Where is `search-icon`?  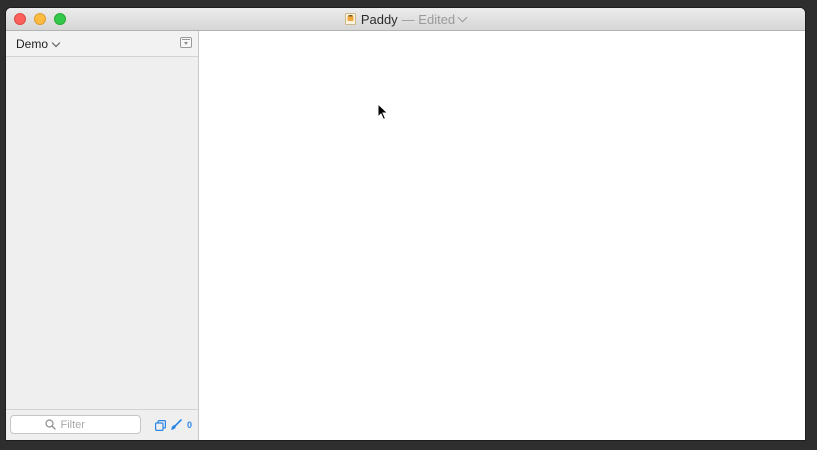 search-icon is located at coordinates (50, 424).